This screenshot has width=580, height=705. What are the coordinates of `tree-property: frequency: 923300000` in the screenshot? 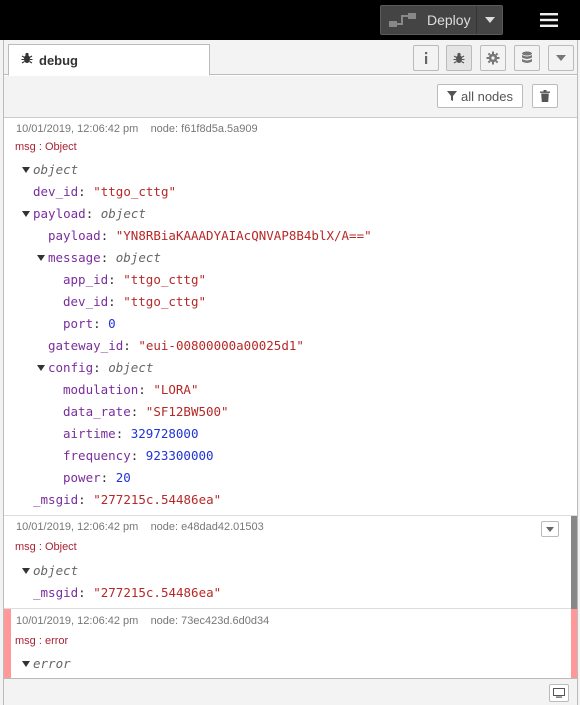 It's located at (138, 456).